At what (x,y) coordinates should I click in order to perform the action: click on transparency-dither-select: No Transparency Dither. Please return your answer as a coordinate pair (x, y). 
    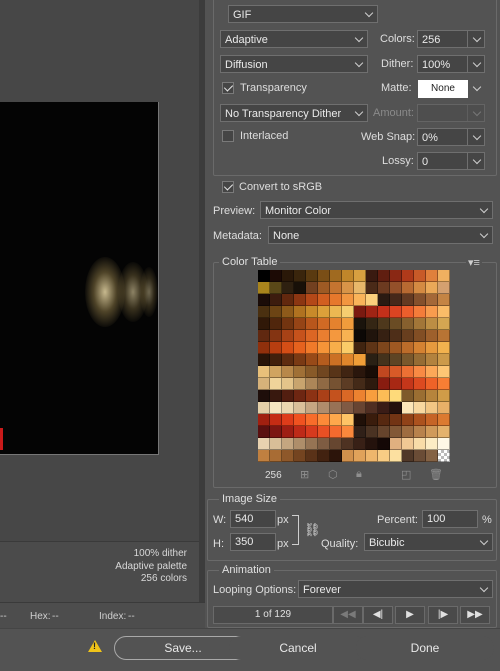
    Looking at the image, I should click on (294, 113).